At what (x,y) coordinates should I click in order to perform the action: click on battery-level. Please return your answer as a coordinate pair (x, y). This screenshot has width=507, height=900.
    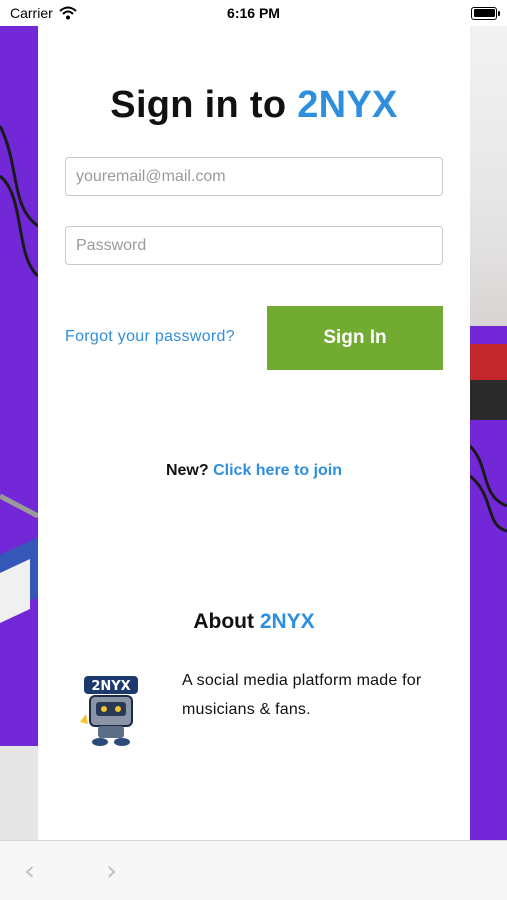
    Looking at the image, I should click on (484, 13).